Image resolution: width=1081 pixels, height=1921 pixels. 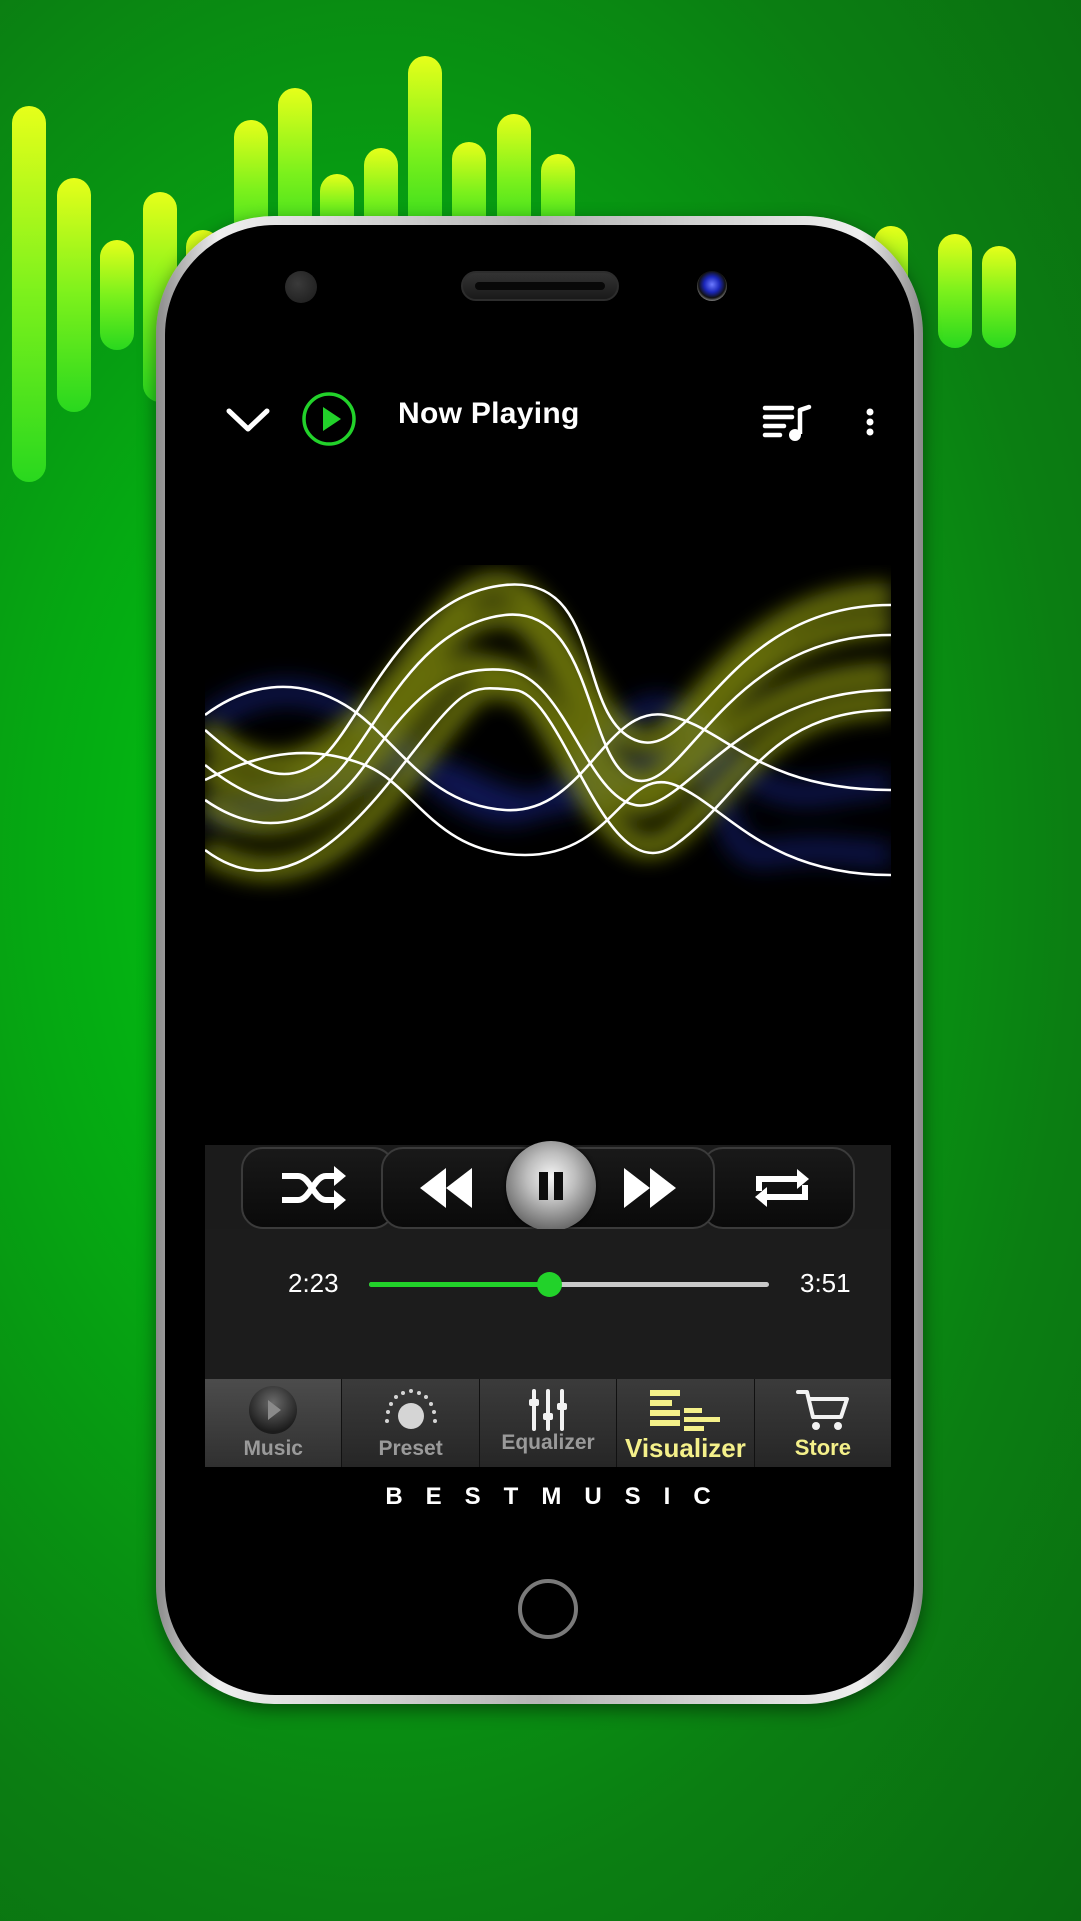 I want to click on total-time: 3:51, so click(x=825, y=1283).